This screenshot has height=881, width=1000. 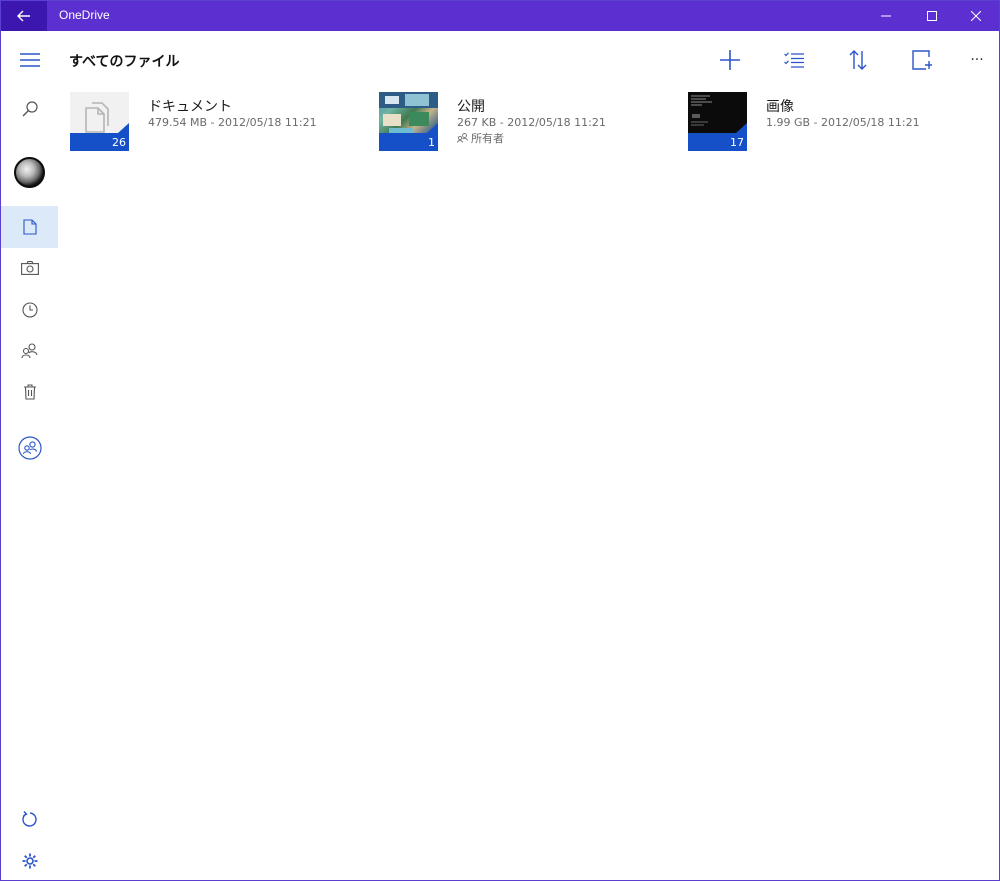 I want to click on view-icon, so click(x=922, y=60).